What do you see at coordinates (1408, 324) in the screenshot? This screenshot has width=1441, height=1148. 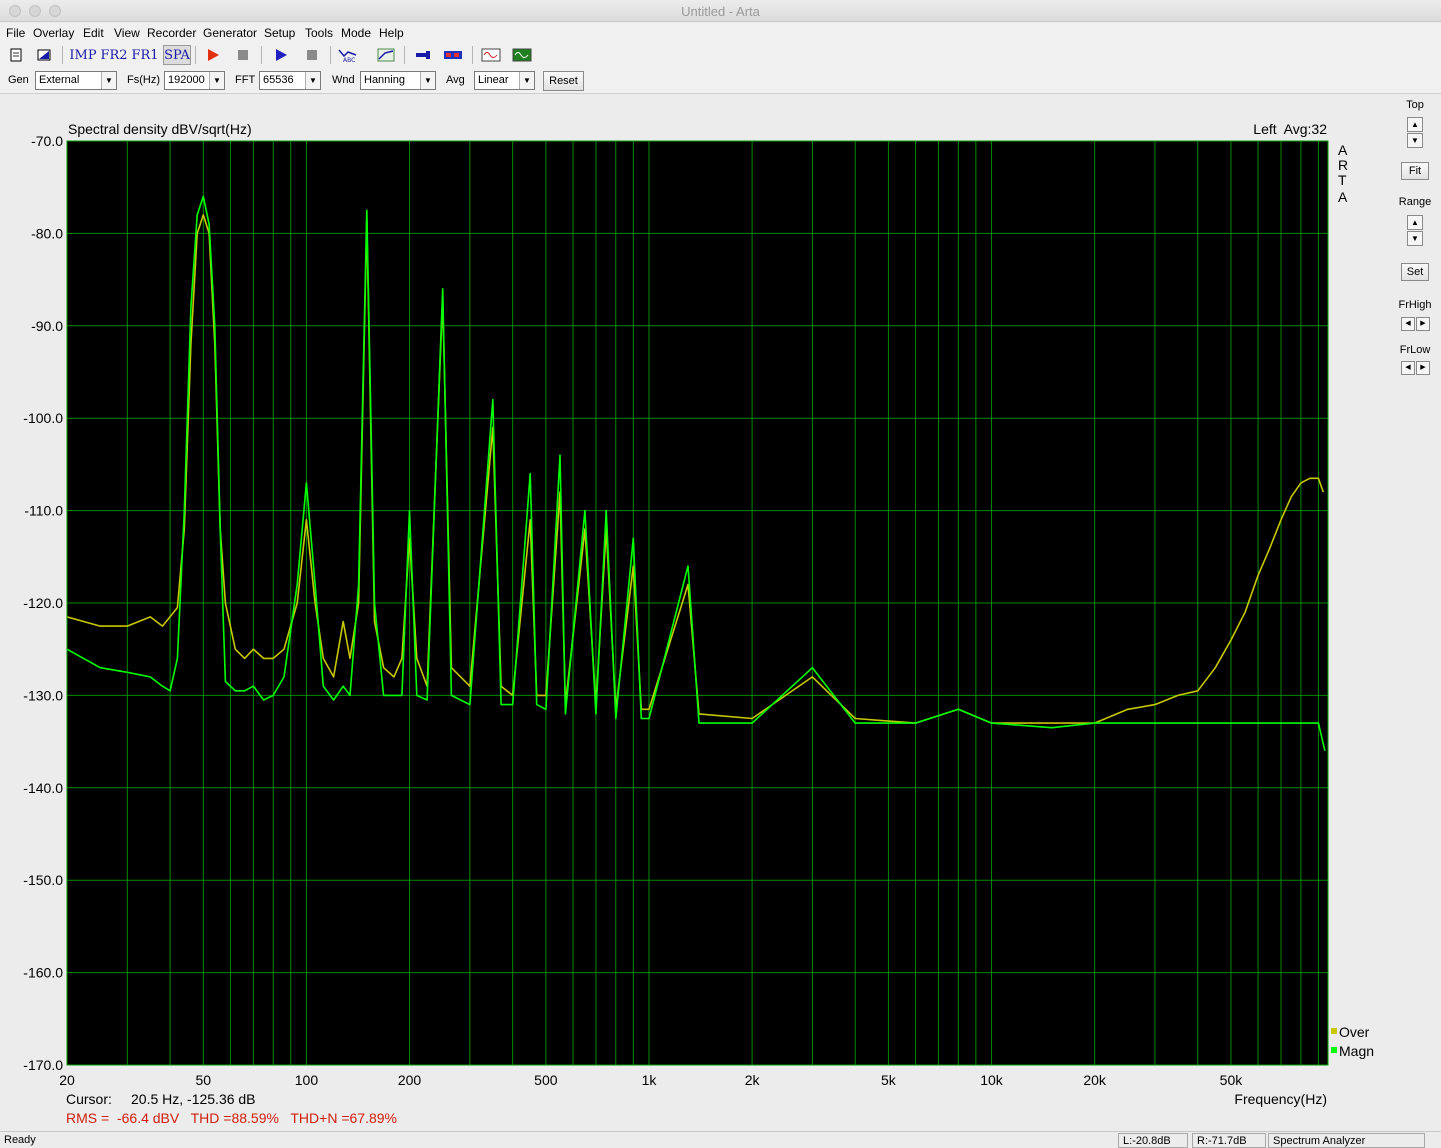 I see `frhigh-left-button: ◀` at bounding box center [1408, 324].